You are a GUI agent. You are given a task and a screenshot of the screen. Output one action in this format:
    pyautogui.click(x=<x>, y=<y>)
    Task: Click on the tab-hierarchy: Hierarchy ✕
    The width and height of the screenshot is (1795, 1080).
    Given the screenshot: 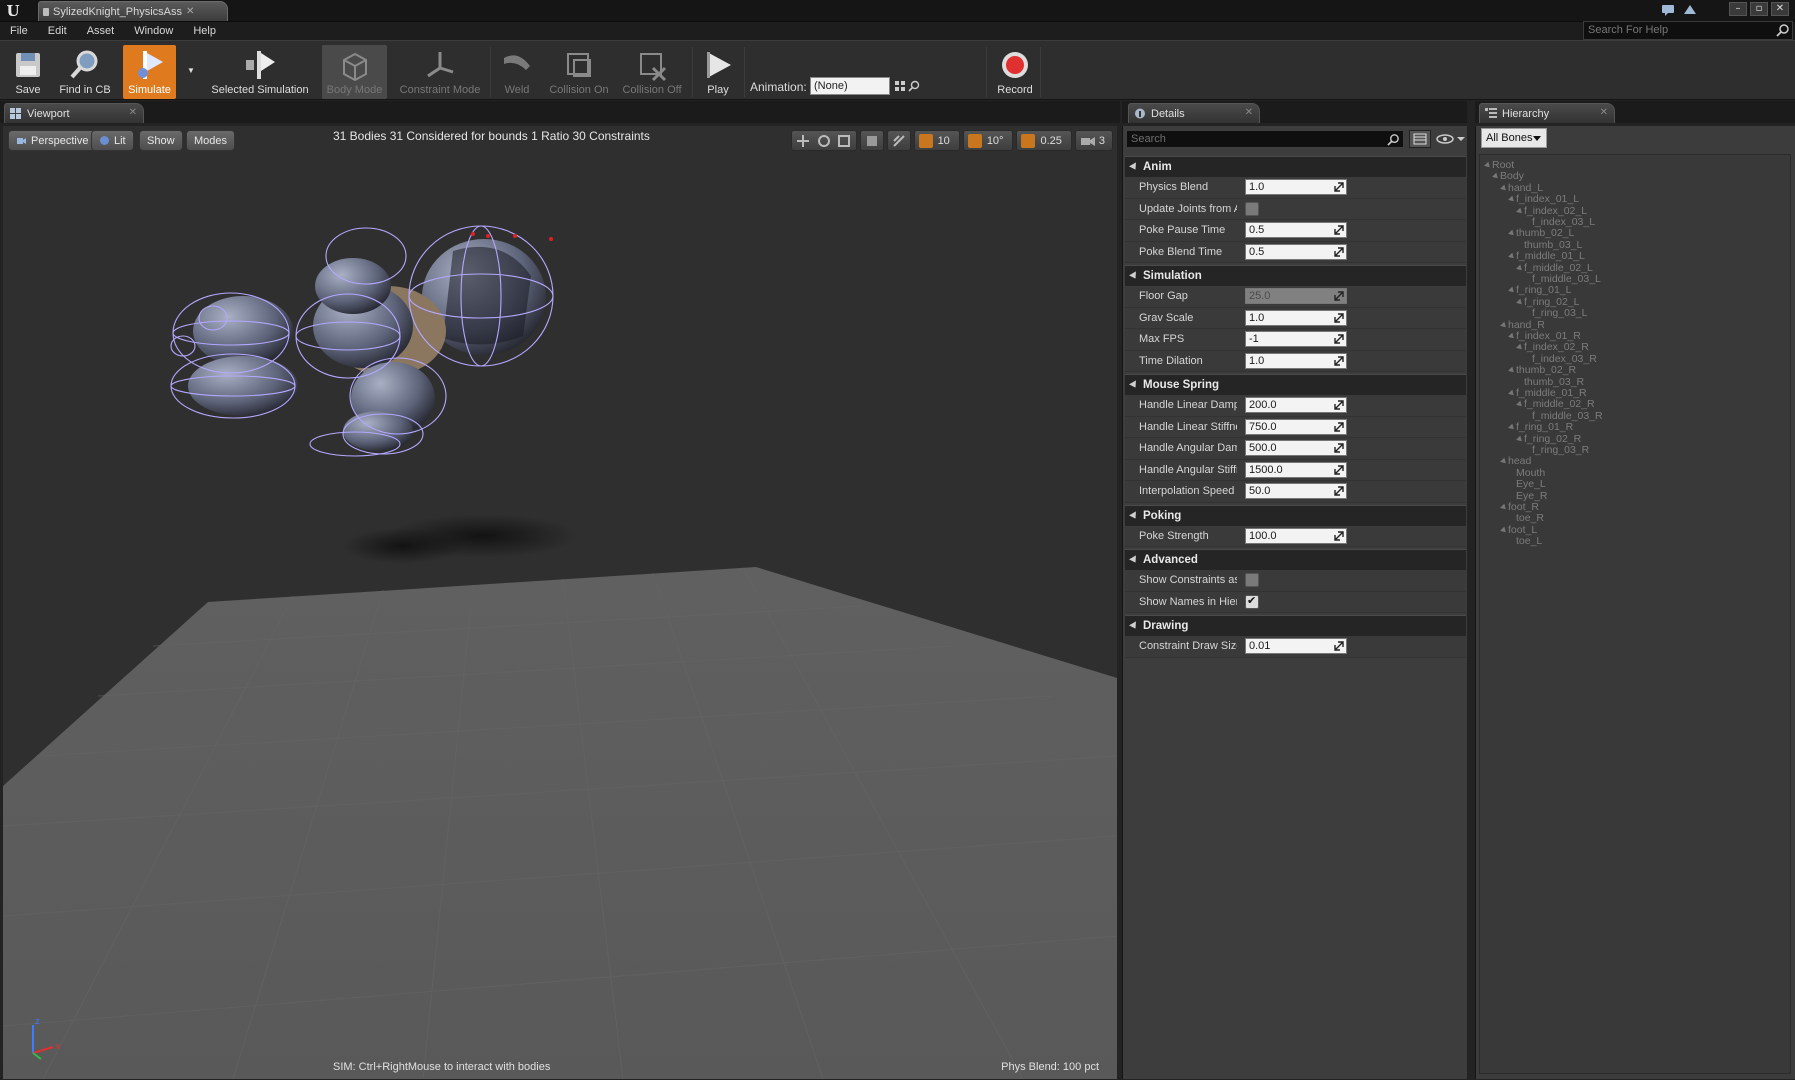 What is the action you would take?
    pyautogui.click(x=1547, y=113)
    